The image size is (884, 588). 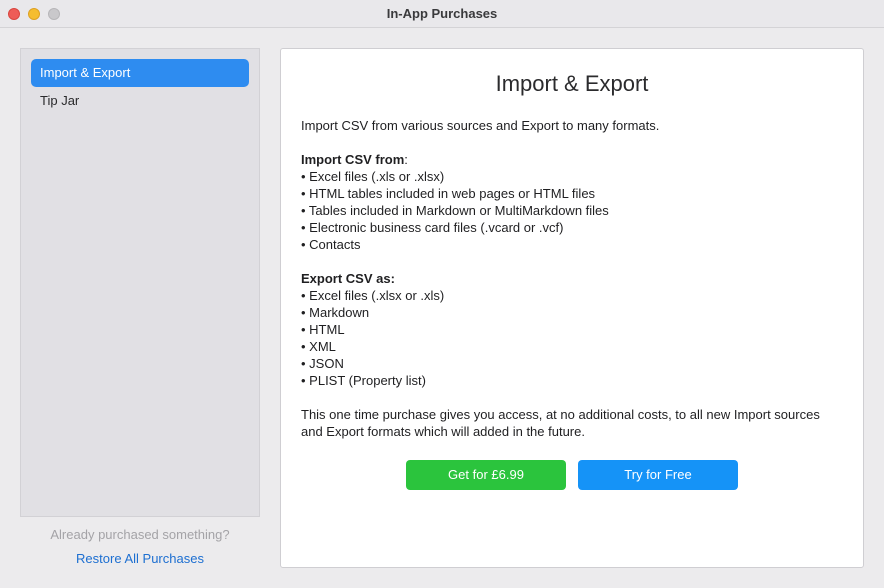 What do you see at coordinates (354, 159) in the screenshot?
I see `import-heading: Import CSV from:` at bounding box center [354, 159].